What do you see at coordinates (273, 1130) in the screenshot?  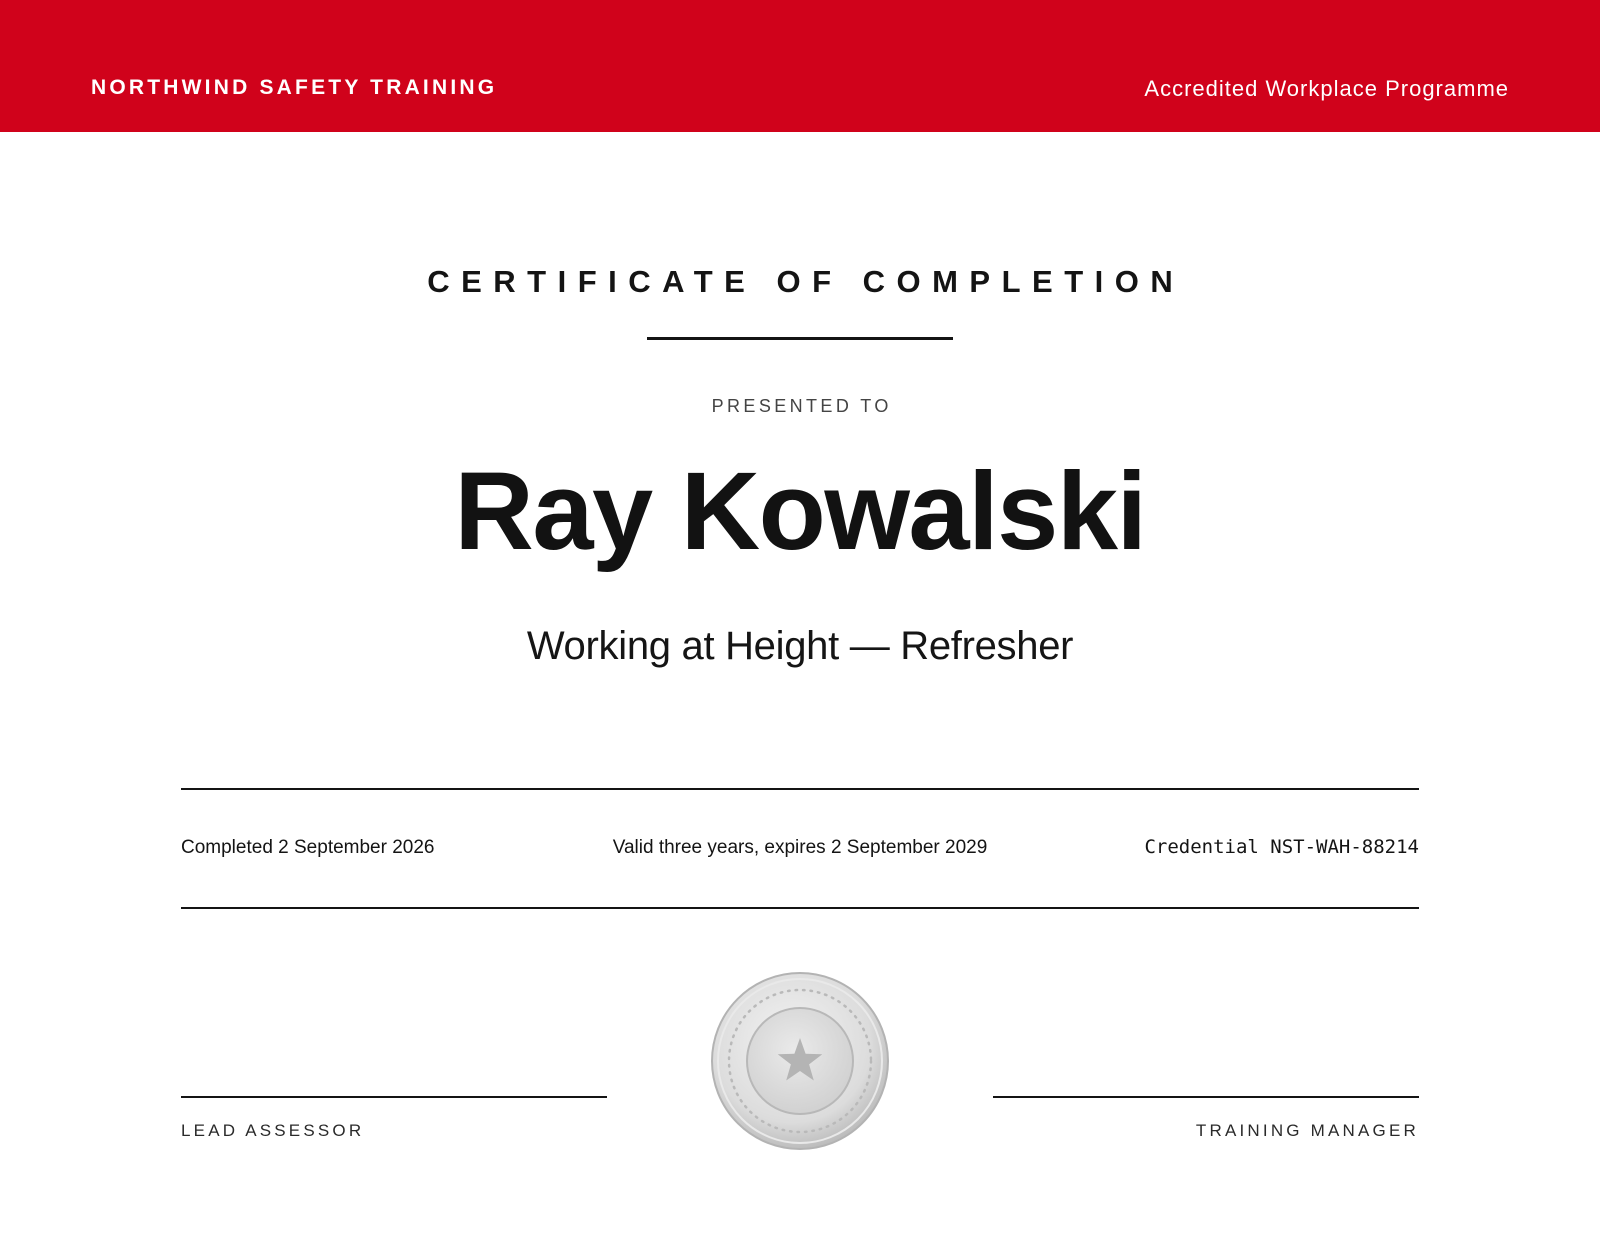 I see `lead-assessor-label: LEAD ASSESSOR` at bounding box center [273, 1130].